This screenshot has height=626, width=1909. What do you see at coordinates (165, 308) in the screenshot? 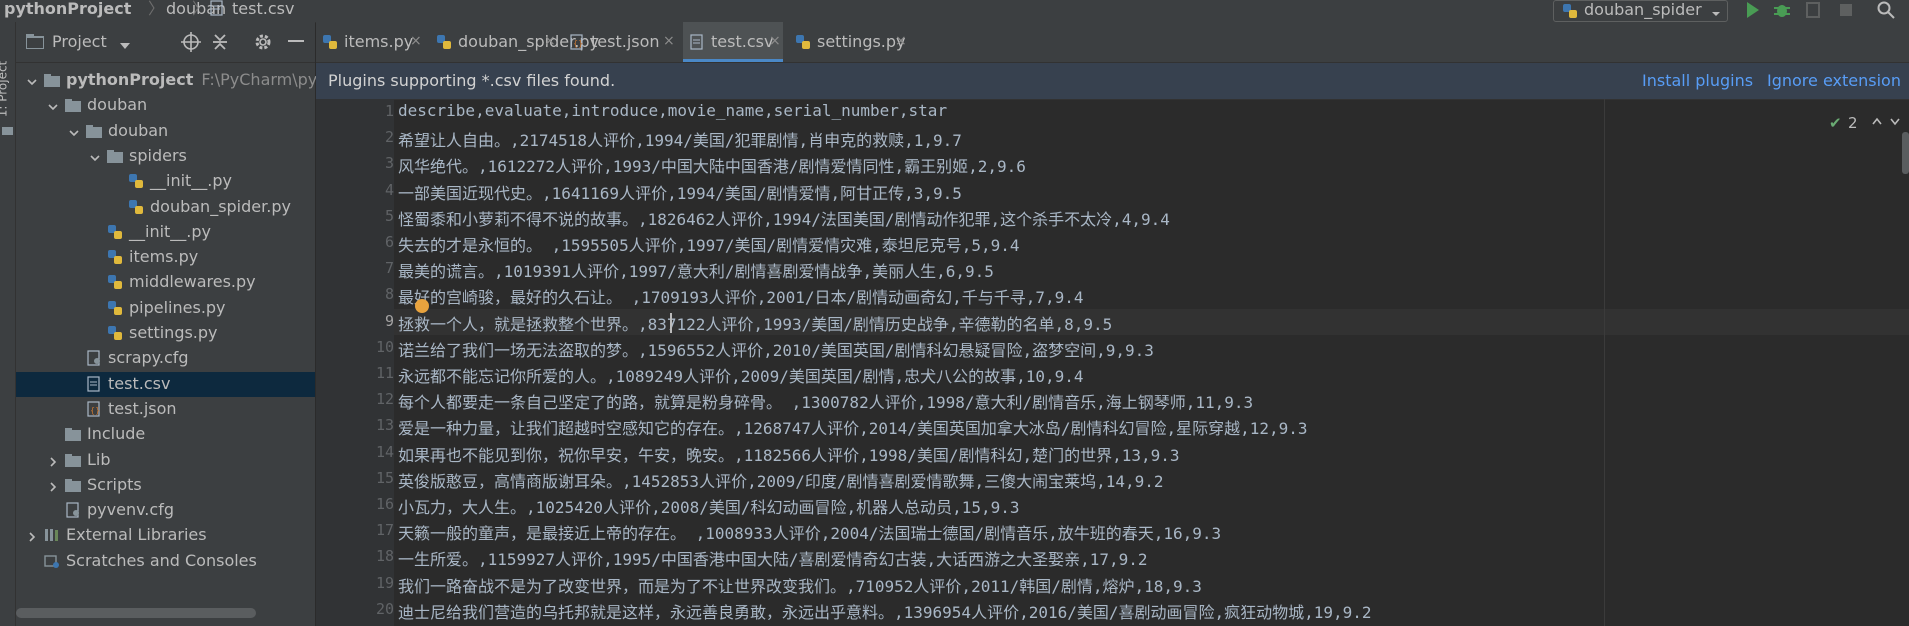
I see `tree-item: pipelines.py` at bounding box center [165, 308].